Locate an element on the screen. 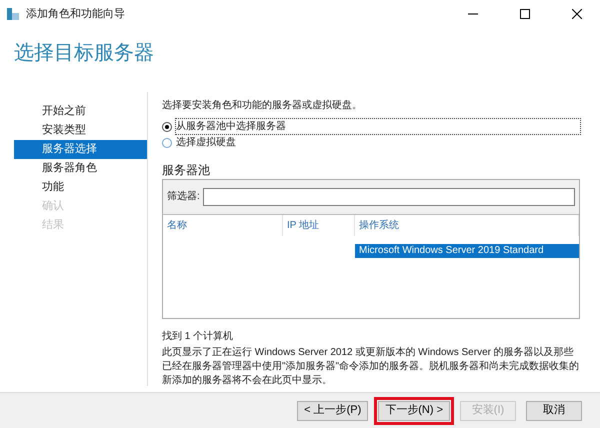 Image resolution: width=600 pixels, height=428 pixels. wizard-button: 取消 is located at coordinates (554, 410).